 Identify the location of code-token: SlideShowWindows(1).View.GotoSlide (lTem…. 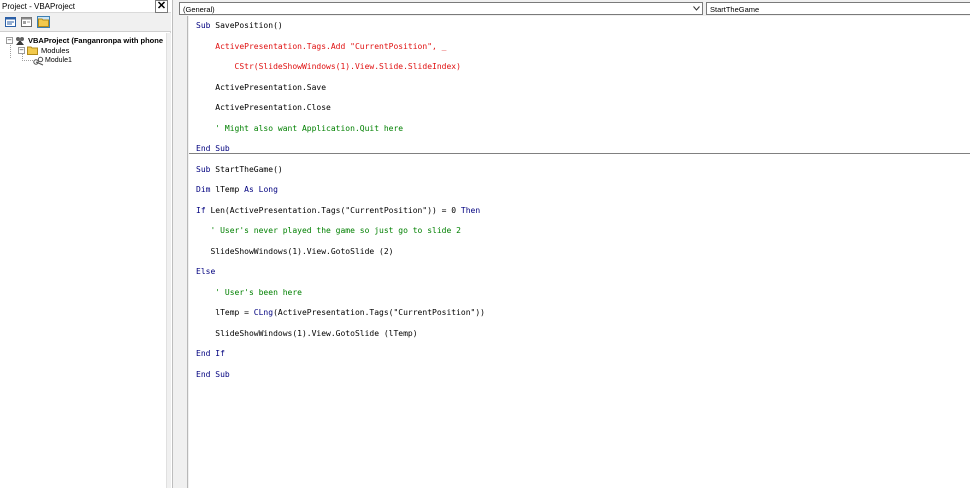
(307, 333).